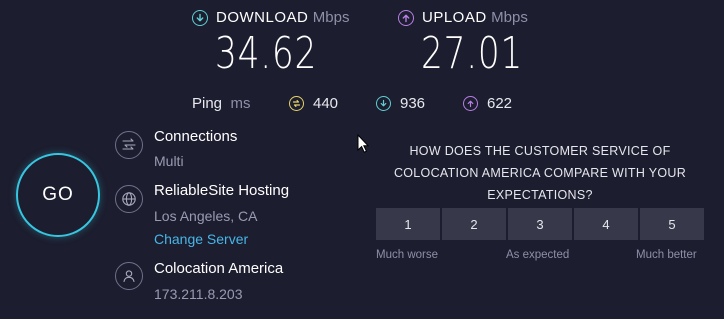 Image resolution: width=724 pixels, height=319 pixels. I want to click on change-server-link: Change Server, so click(201, 239).